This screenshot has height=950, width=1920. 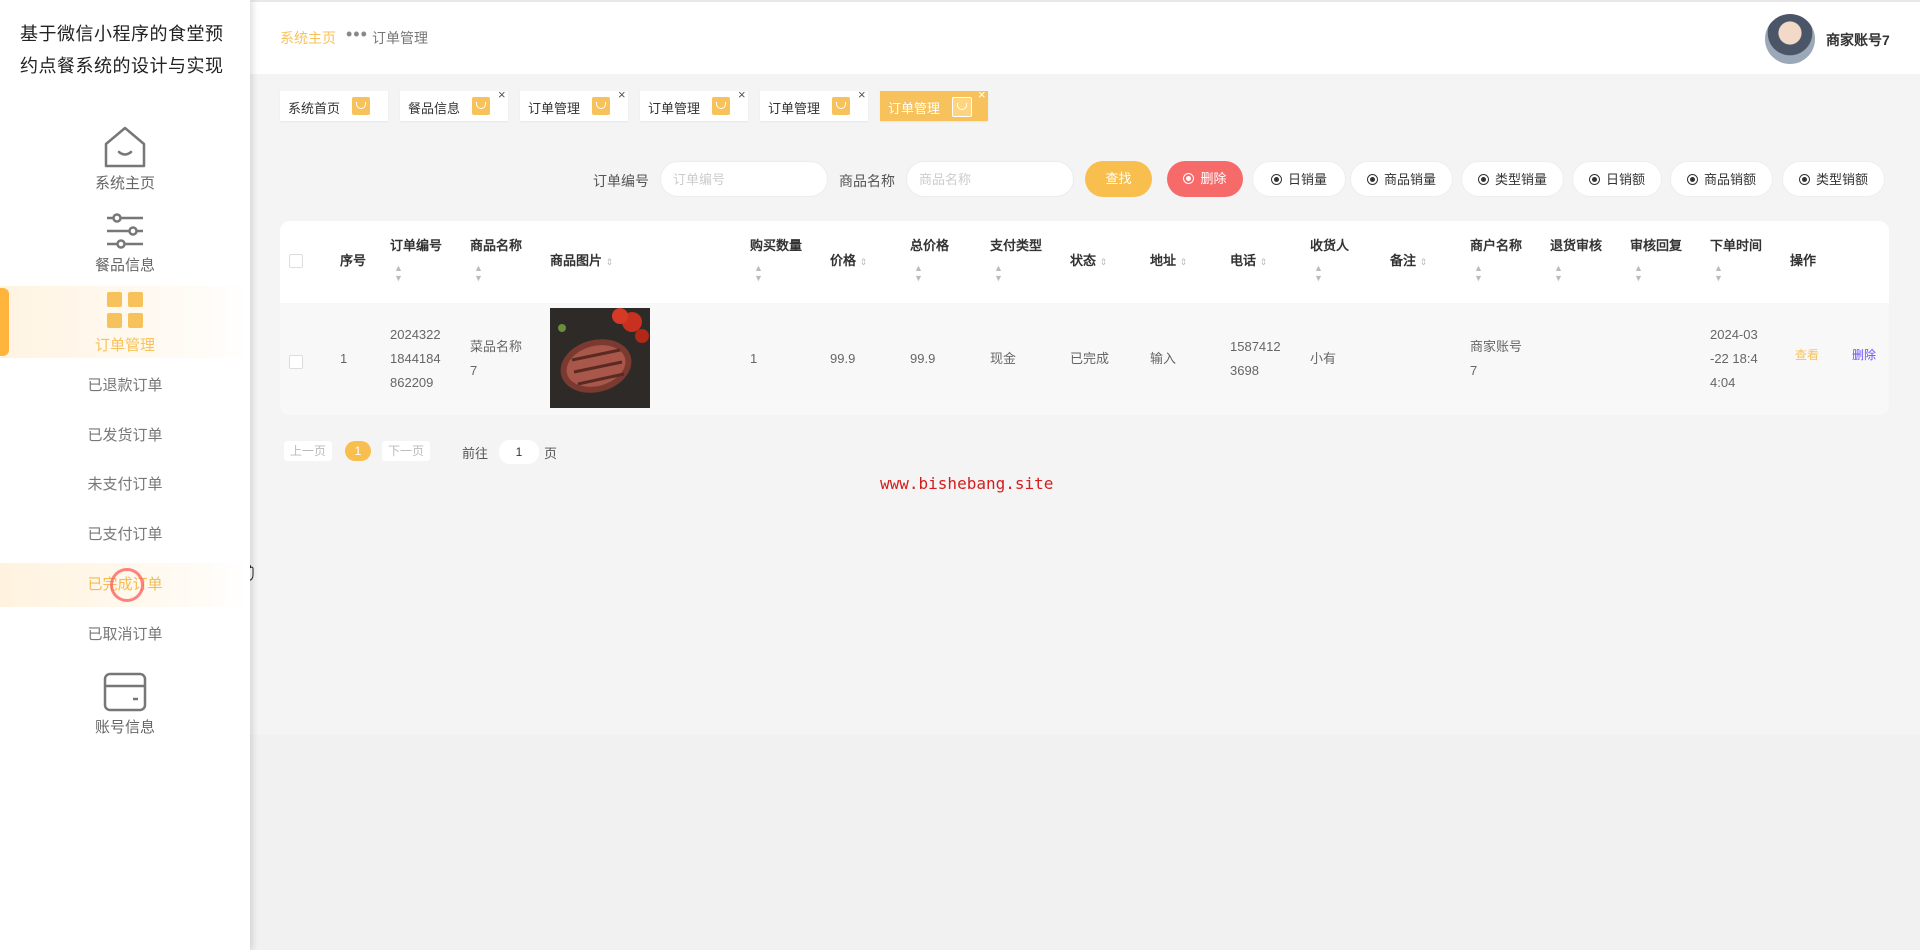 What do you see at coordinates (1656, 246) in the screenshot?
I see `header-review-reply: 审核回复` at bounding box center [1656, 246].